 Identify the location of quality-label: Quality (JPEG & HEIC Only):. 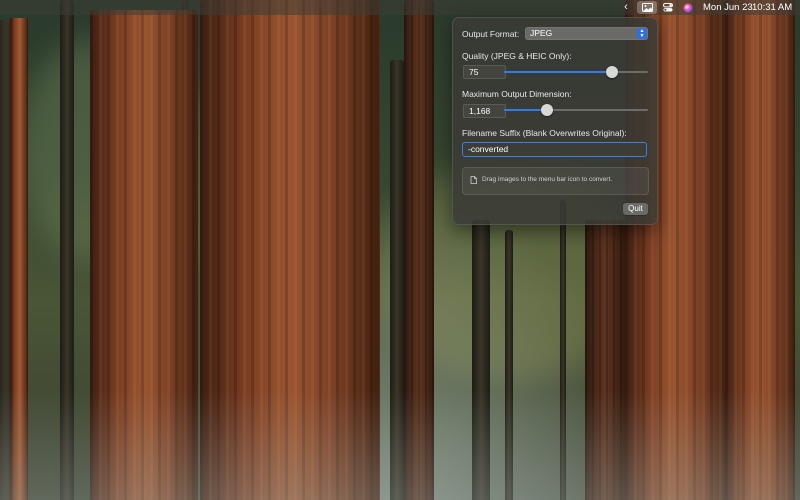
(517, 56).